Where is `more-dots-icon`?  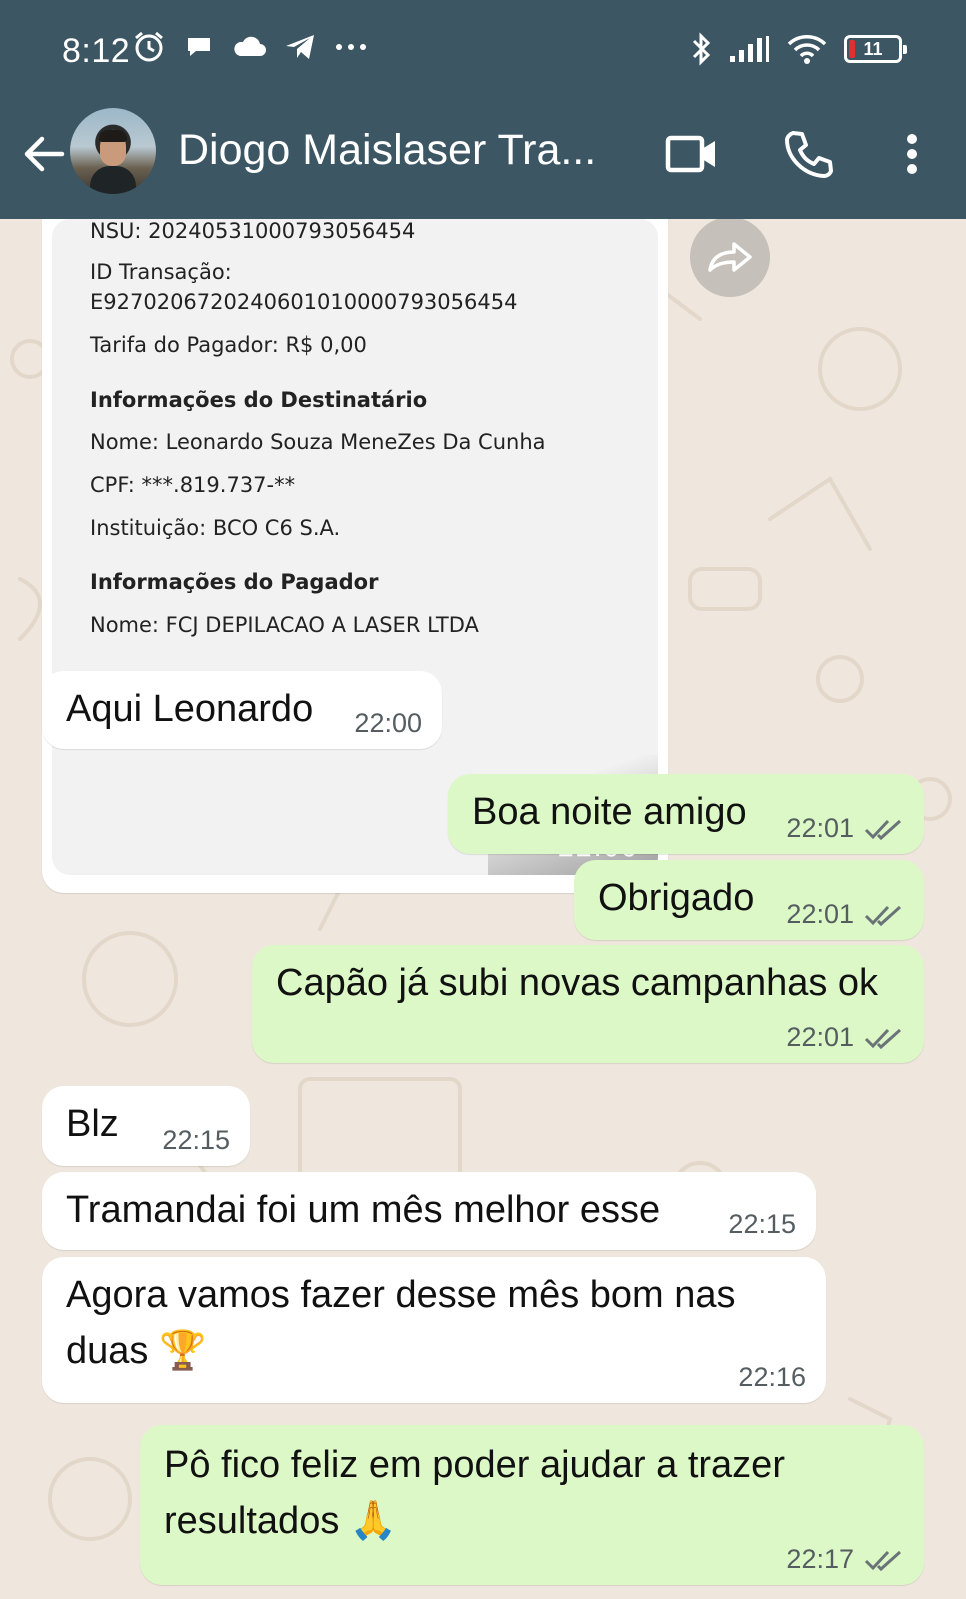 more-dots-icon is located at coordinates (351, 47).